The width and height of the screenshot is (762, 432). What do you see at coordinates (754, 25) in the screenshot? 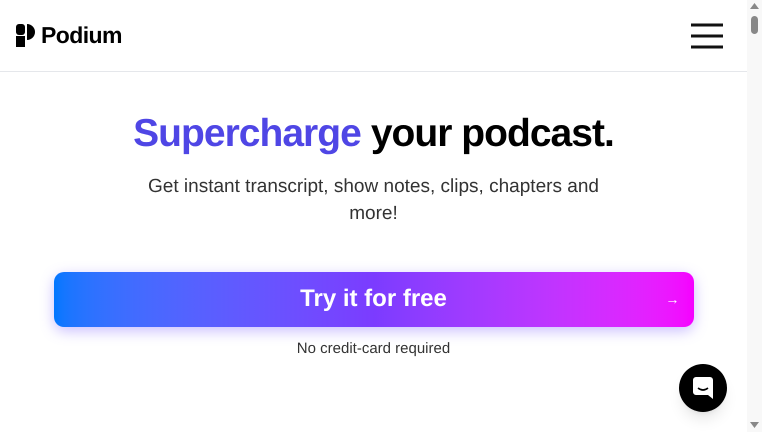
I see `scrollbar-thumb` at bounding box center [754, 25].